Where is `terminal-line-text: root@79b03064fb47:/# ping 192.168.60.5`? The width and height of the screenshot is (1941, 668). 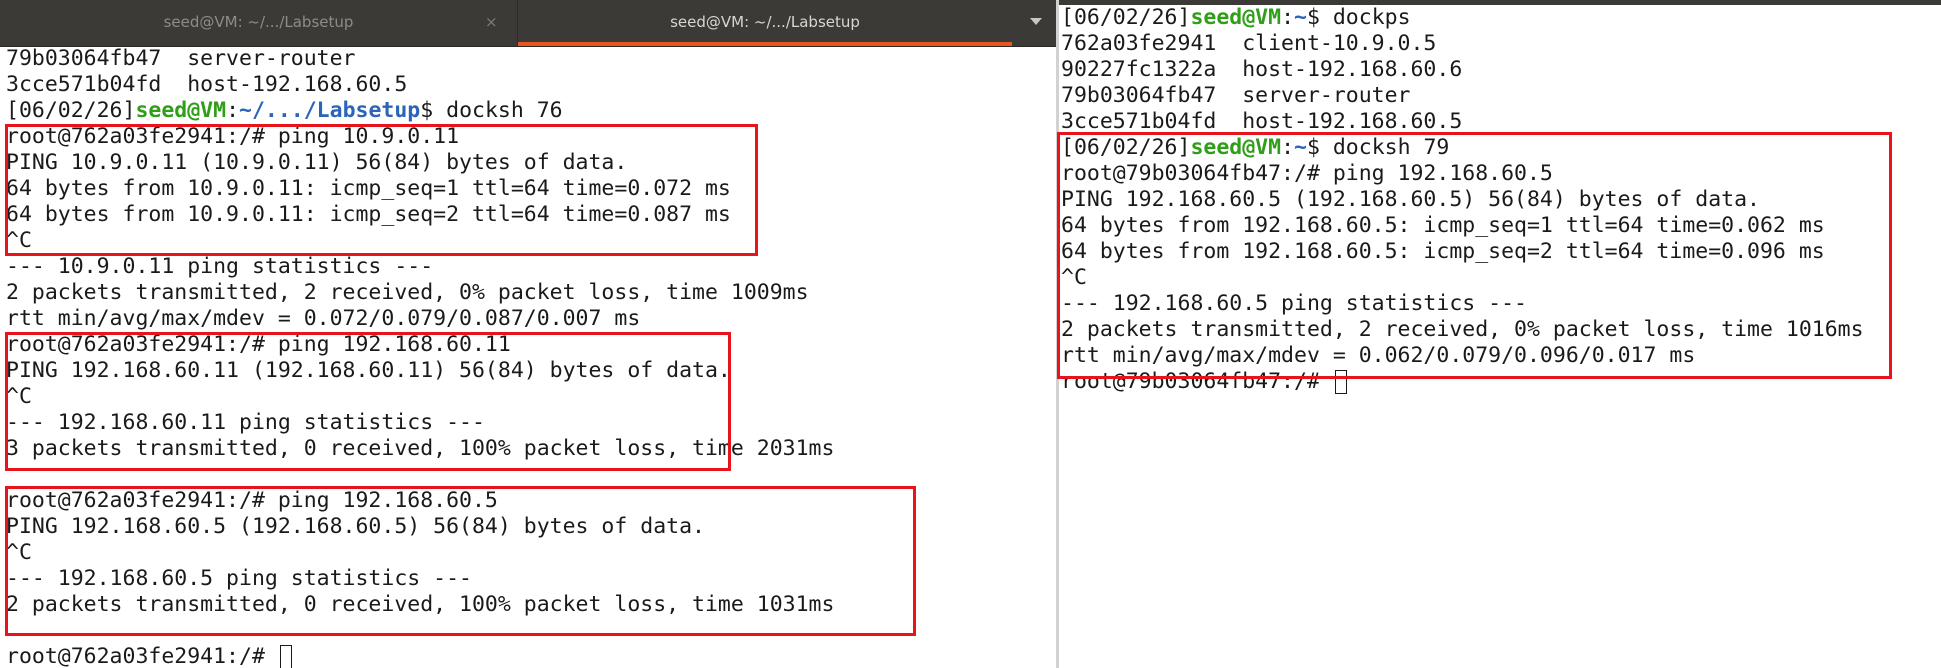 terminal-line-text: root@79b03064fb47:/# ping 192.168.60.5 is located at coordinates (1307, 173).